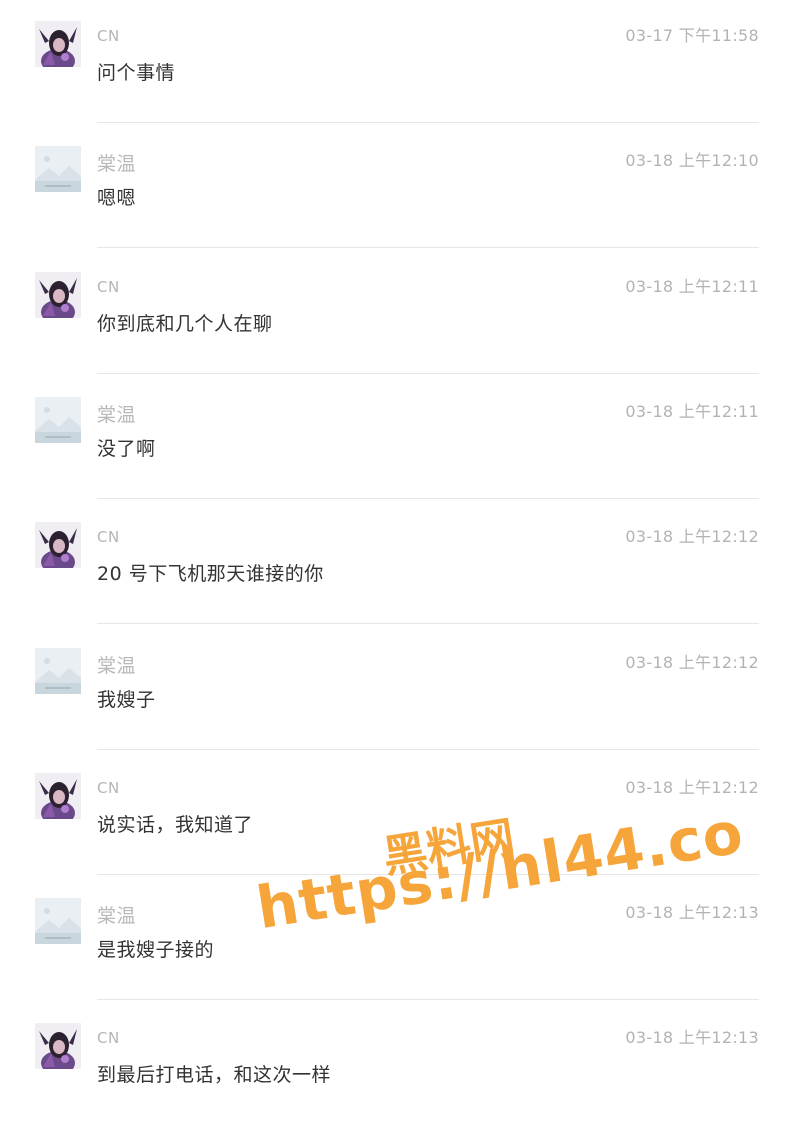  What do you see at coordinates (400, 563) in the screenshot?
I see `message-item: CN 03-18 上午12:12 20 号下飞机那天谁接的你` at bounding box center [400, 563].